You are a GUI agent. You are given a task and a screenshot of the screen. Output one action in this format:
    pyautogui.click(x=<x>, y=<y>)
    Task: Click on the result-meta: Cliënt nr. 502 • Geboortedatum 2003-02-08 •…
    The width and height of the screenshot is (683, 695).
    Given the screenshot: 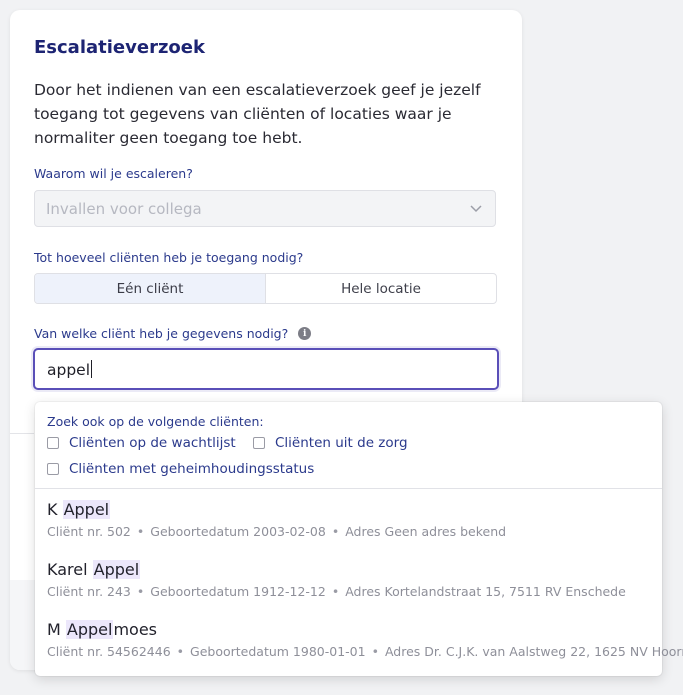 What is the action you would take?
    pyautogui.click(x=277, y=531)
    